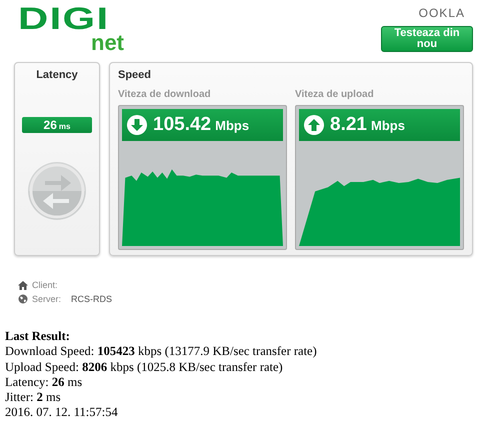  I want to click on result-title: Last Result:, so click(38, 336).